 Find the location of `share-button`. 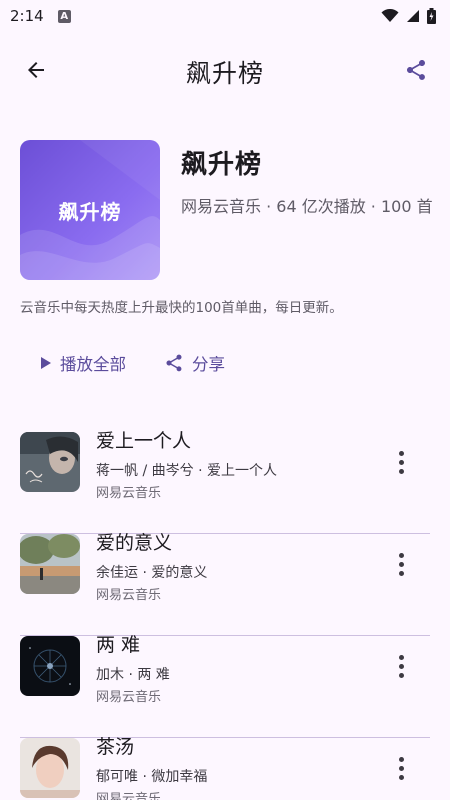

share-button is located at coordinates (416, 70).